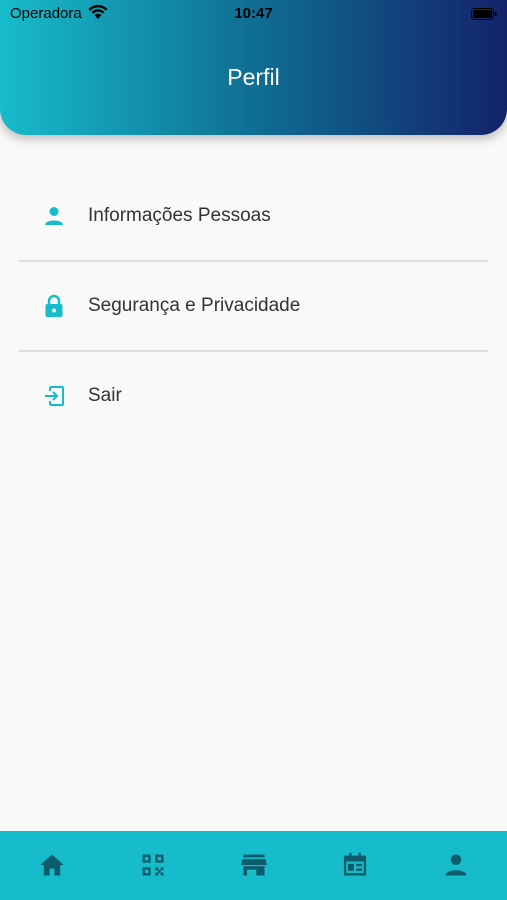  Describe the element at coordinates (194, 305) in the screenshot. I see `menu-item-label: Segurança e Privacidade` at that location.